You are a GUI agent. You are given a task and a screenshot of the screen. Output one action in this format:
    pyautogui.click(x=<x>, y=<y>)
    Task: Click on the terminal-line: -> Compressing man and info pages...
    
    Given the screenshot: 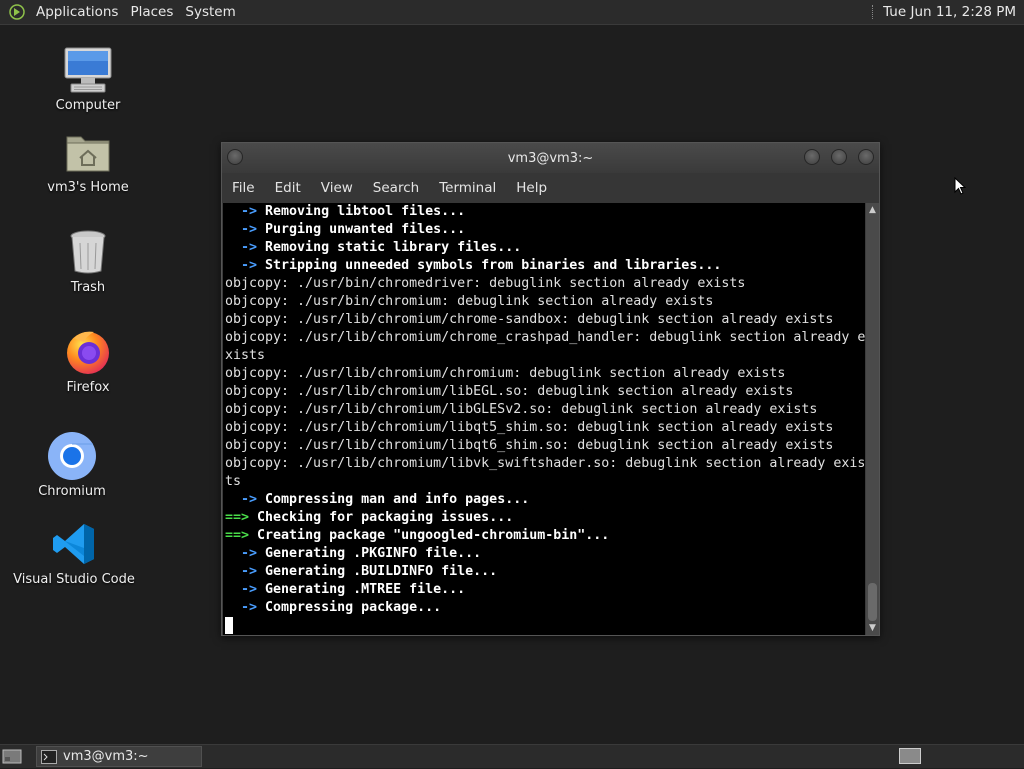 What is the action you would take?
    pyautogui.click(x=544, y=500)
    